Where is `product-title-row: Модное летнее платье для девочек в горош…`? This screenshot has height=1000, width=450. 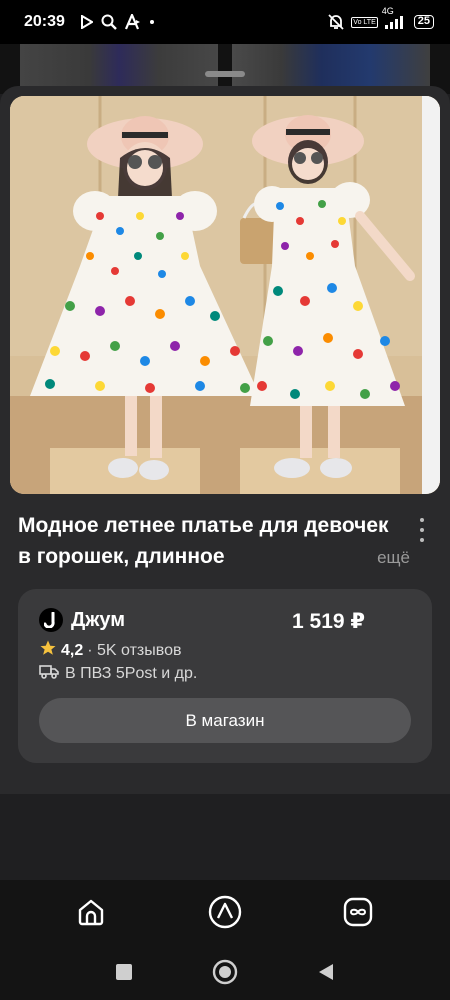
product-title-row: Модное летнее платье для девочек в горош… is located at coordinates (228, 541).